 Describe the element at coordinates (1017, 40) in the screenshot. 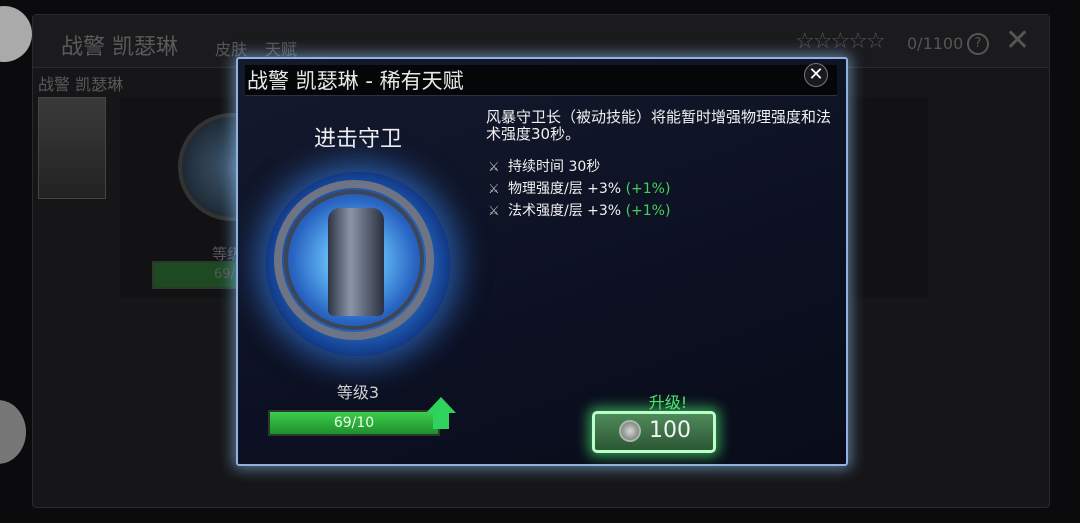

I see `background-close-icon: ✕` at that location.